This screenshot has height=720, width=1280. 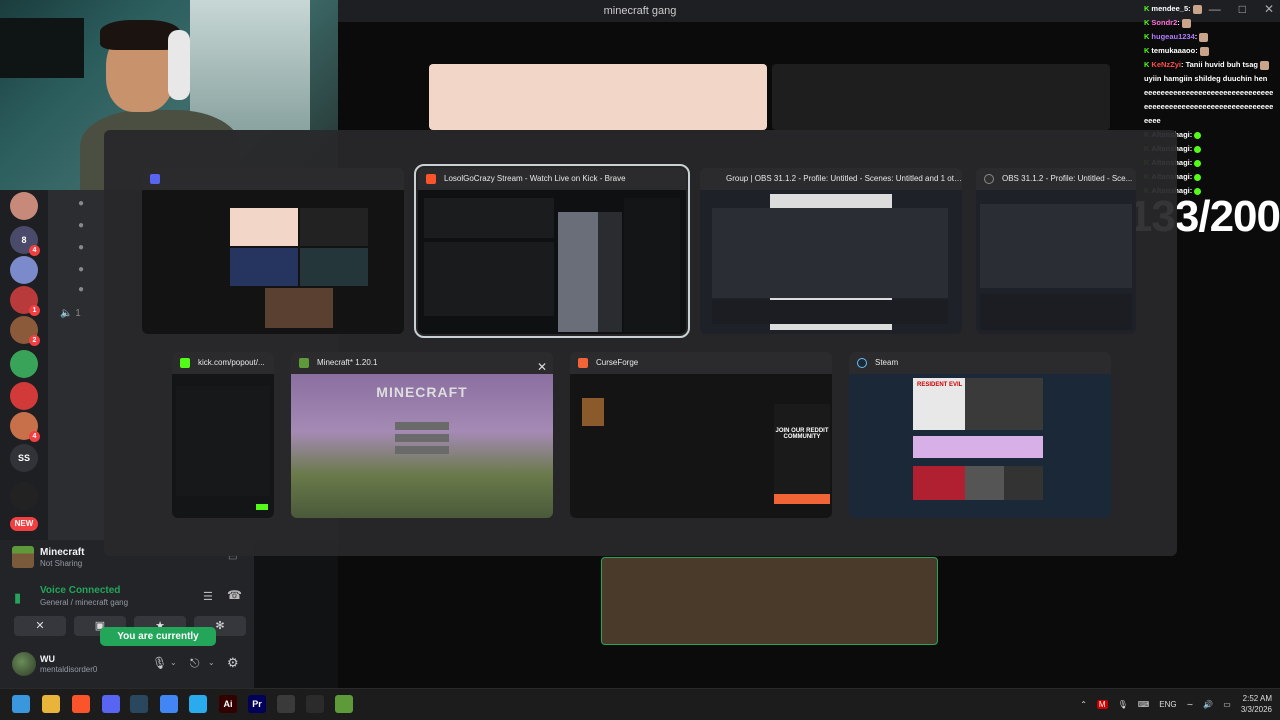 What do you see at coordinates (233, 663) in the screenshot?
I see `gear-icon: ⚙` at bounding box center [233, 663].